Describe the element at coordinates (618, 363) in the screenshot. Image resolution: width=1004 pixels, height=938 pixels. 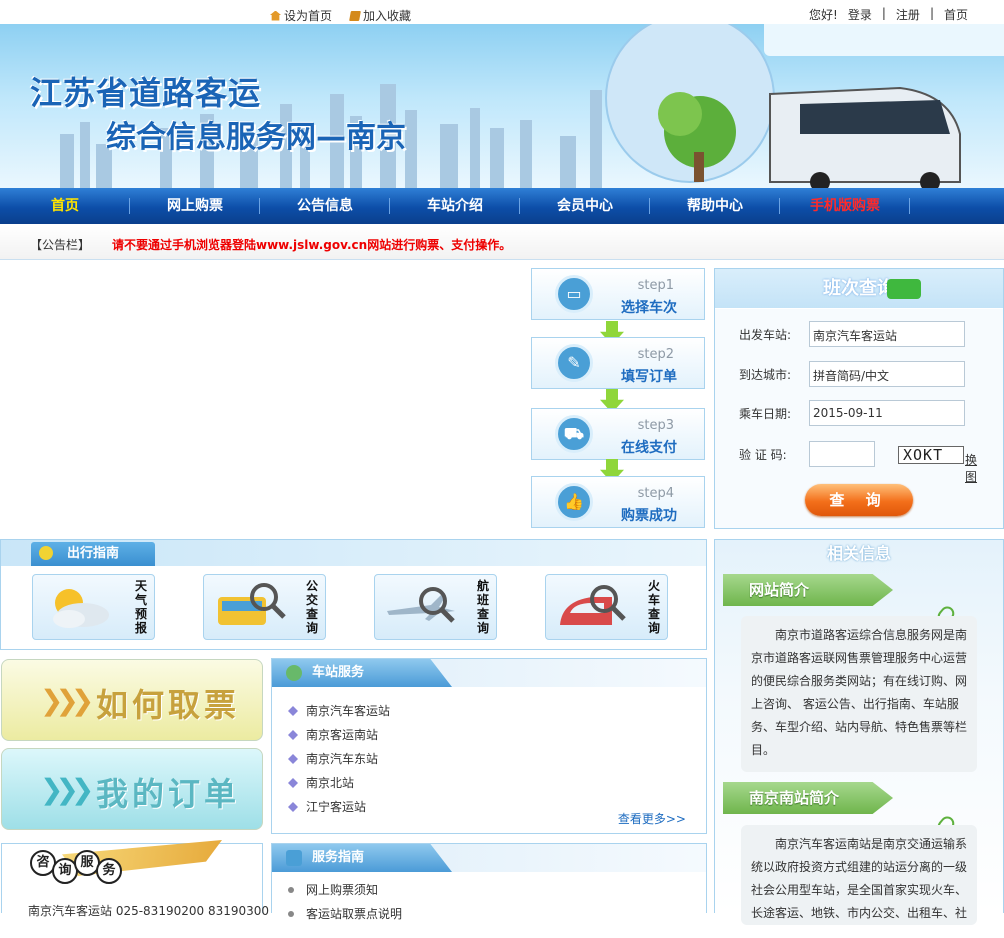
I see `step-fill-order: ✎ step2 填写订单` at that location.